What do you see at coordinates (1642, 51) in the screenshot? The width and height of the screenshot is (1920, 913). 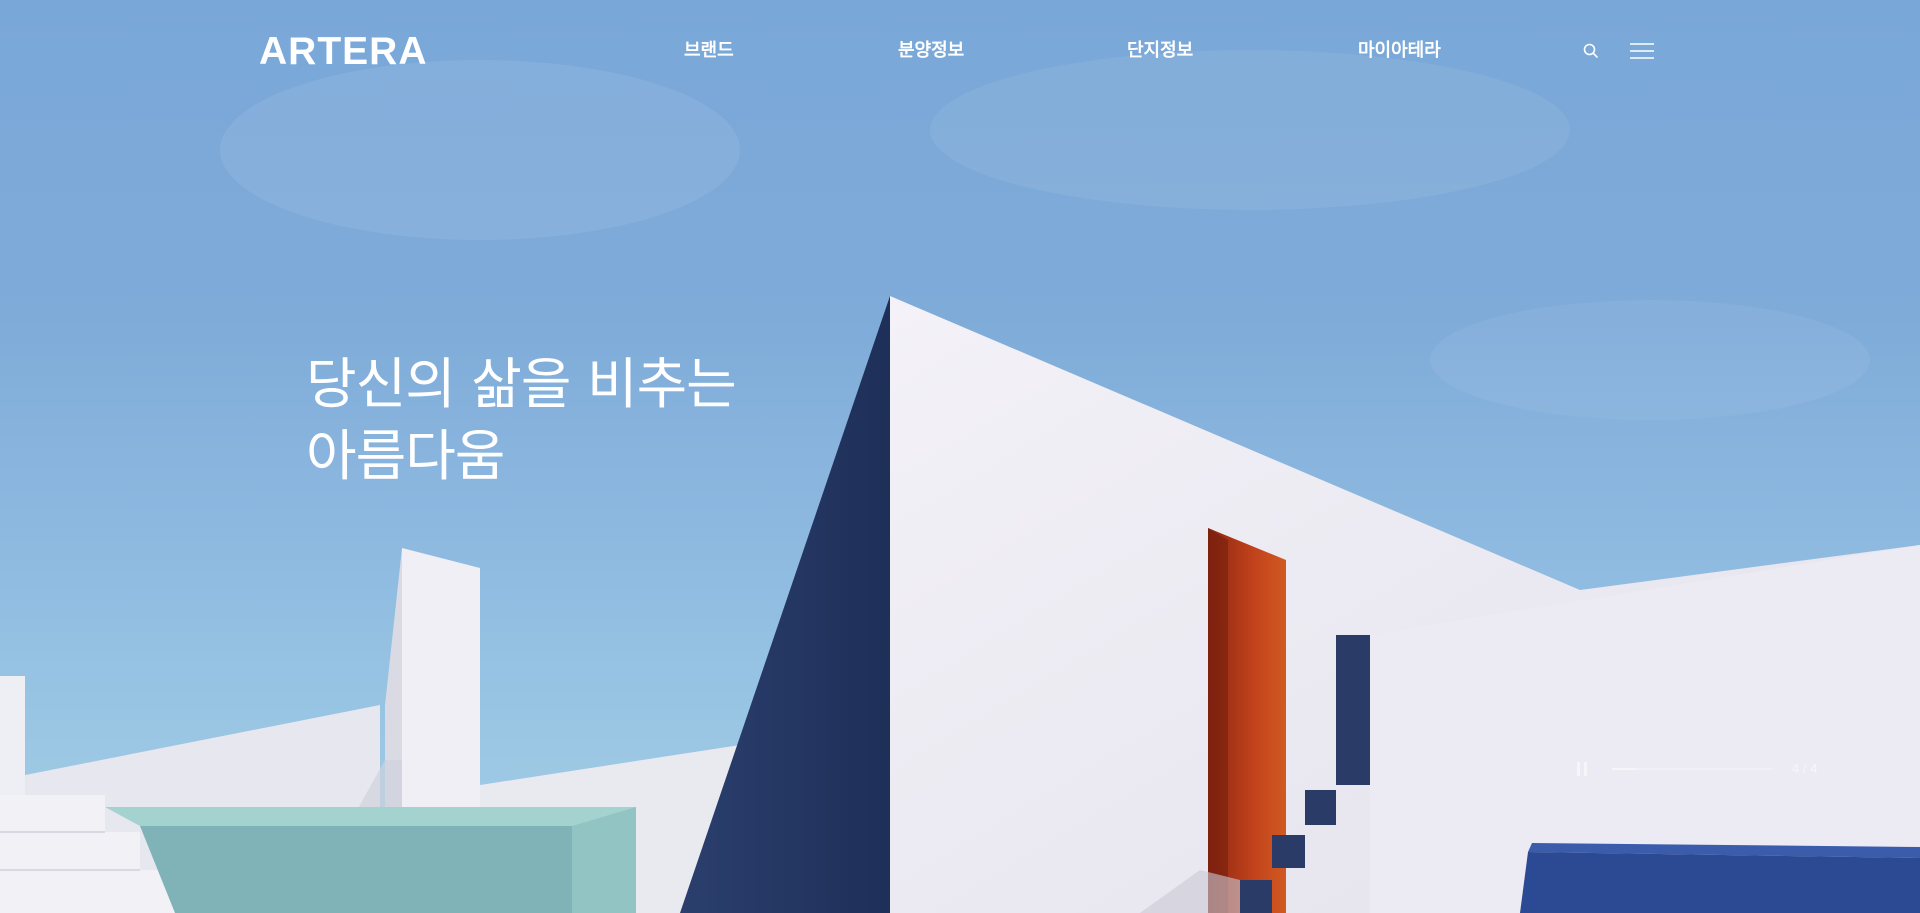 I see `hamburger-menu-icon` at bounding box center [1642, 51].